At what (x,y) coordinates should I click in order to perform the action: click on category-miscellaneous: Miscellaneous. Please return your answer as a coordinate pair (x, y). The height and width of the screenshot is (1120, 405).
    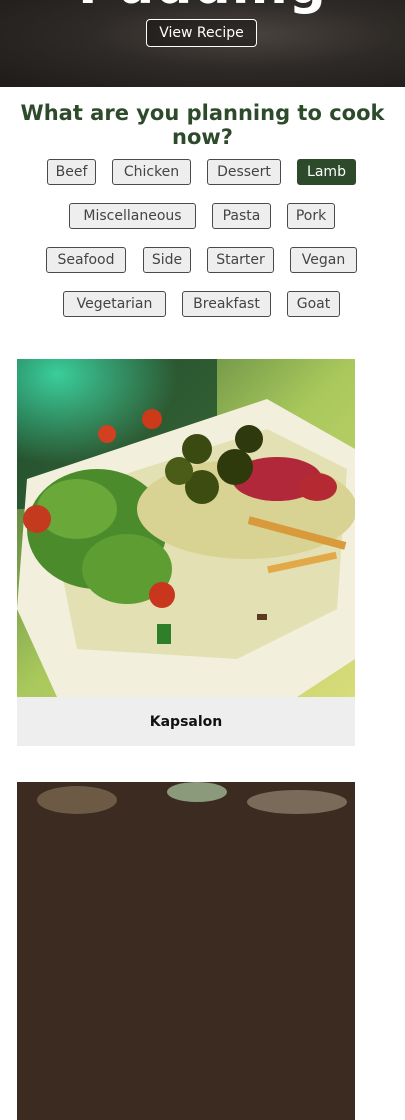
    Looking at the image, I should click on (132, 216).